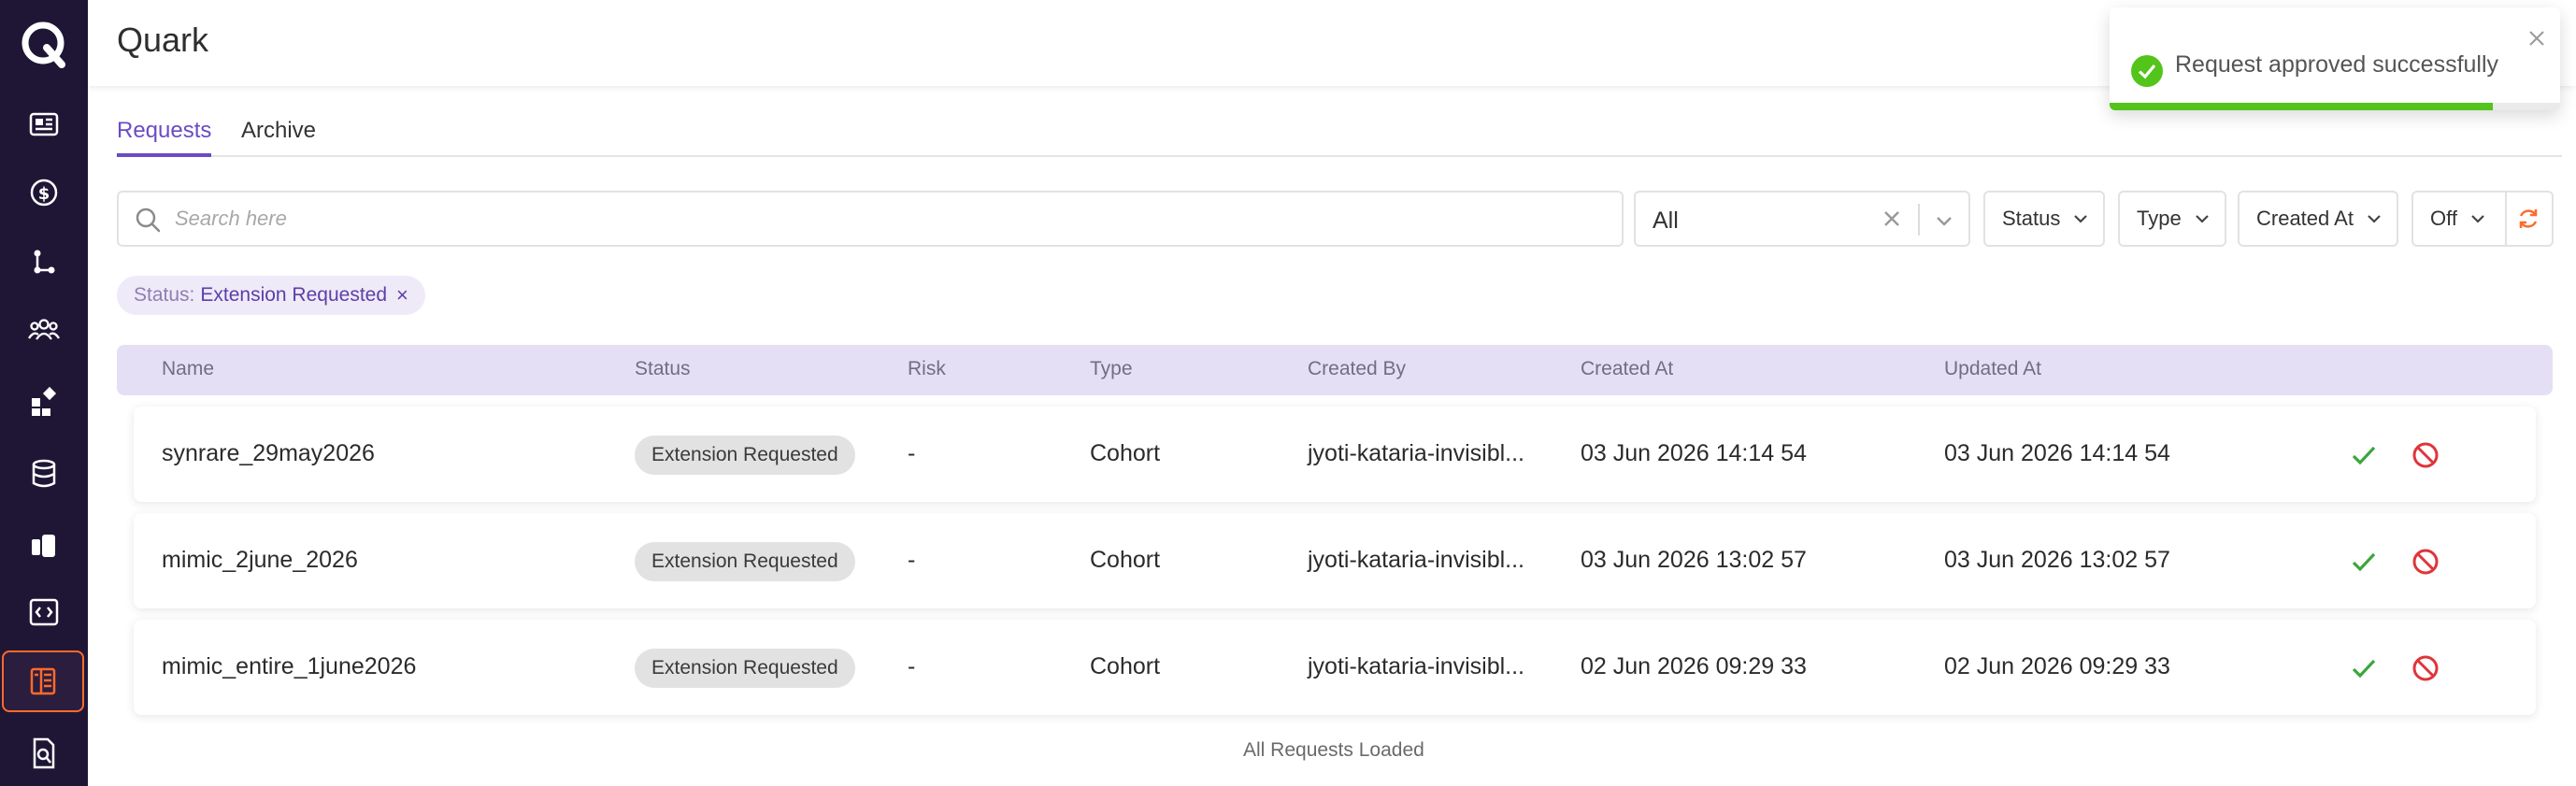 Image resolution: width=2576 pixels, height=786 pixels. What do you see at coordinates (188, 368) in the screenshot?
I see `column-header-name: Name` at bounding box center [188, 368].